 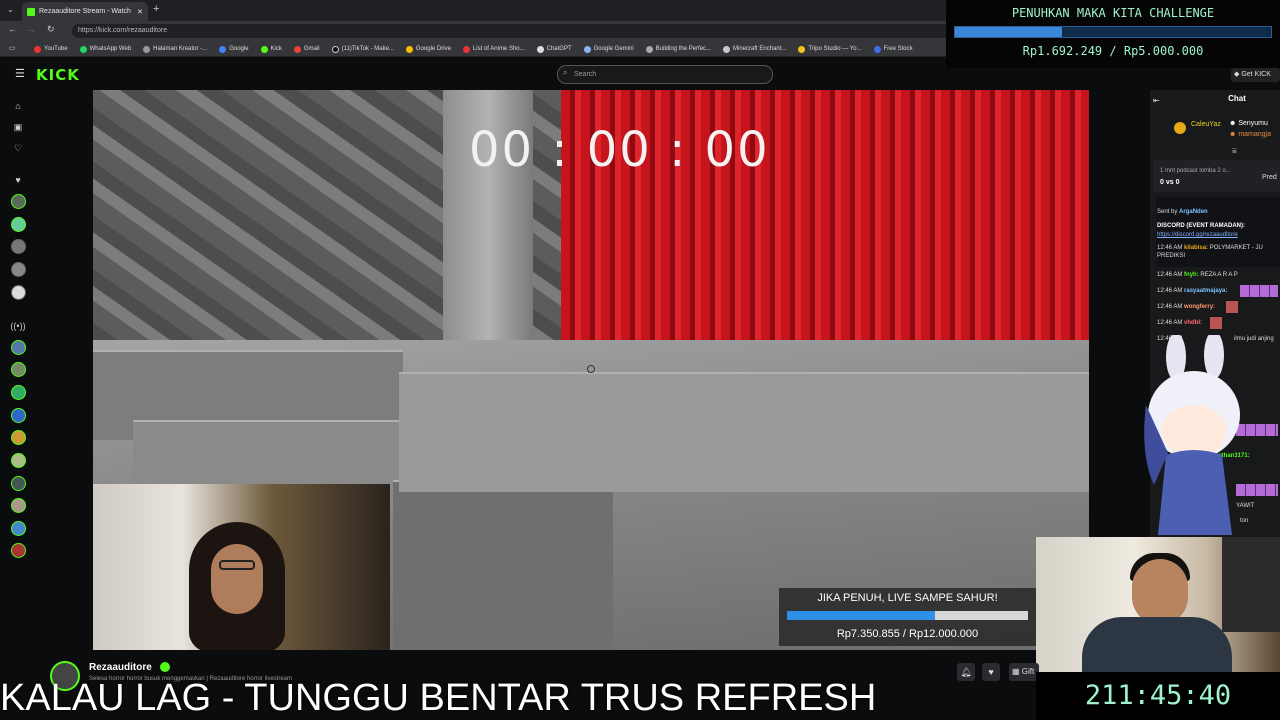 I want to click on chat-message: 12:46 AM fnyh: REZA A R A P, so click(x=1197, y=275).